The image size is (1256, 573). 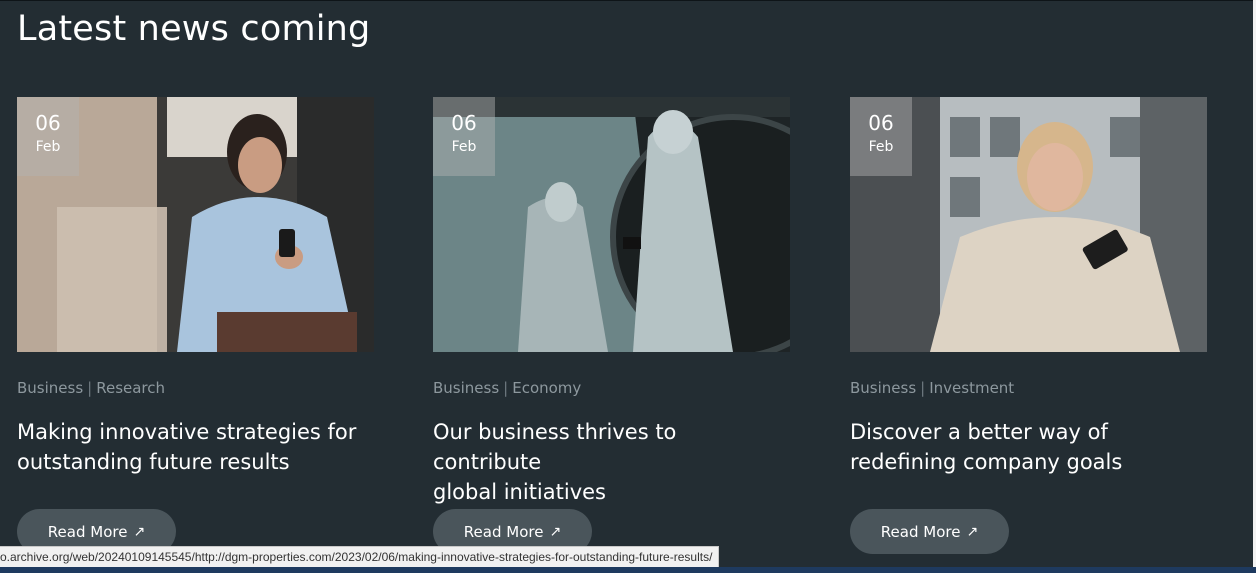 I want to click on card-title-line: Discover a better way of, so click(x=979, y=432).